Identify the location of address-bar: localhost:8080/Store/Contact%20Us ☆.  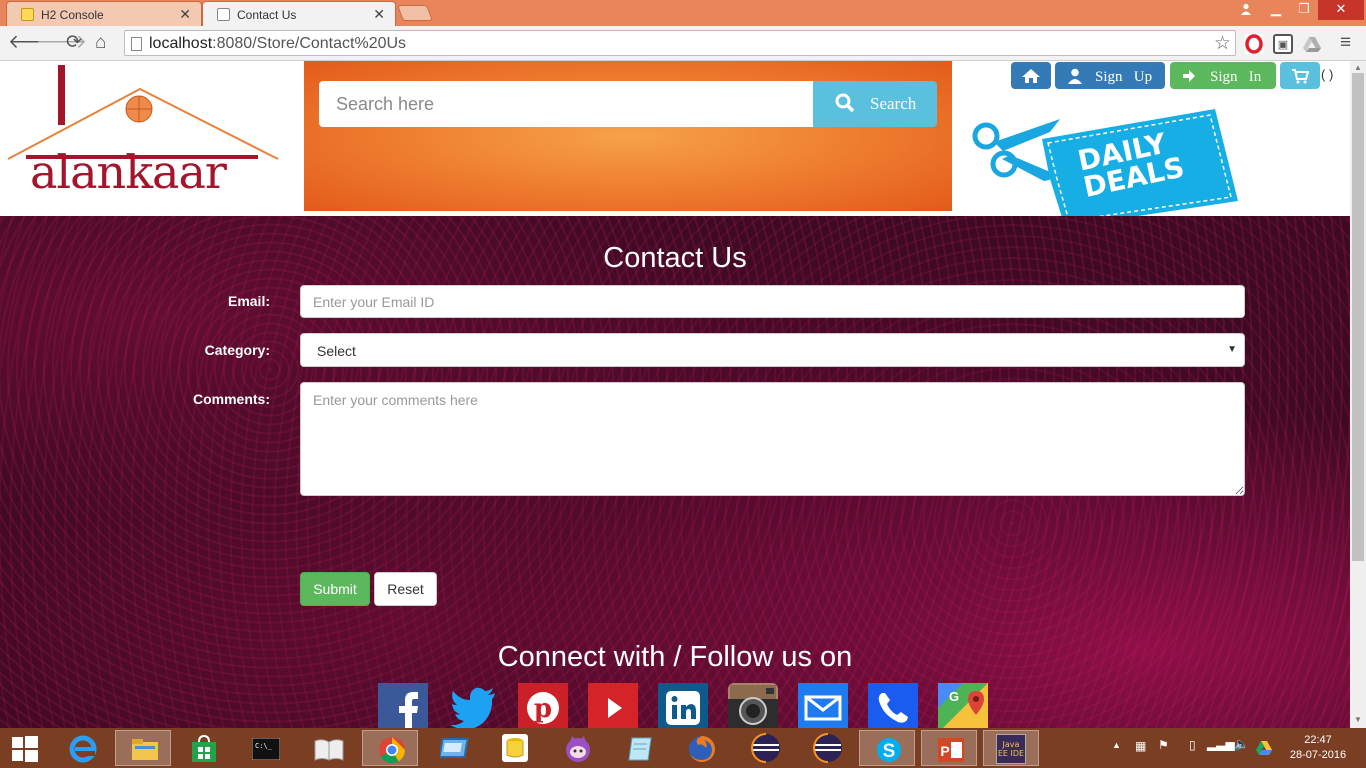
(680, 43).